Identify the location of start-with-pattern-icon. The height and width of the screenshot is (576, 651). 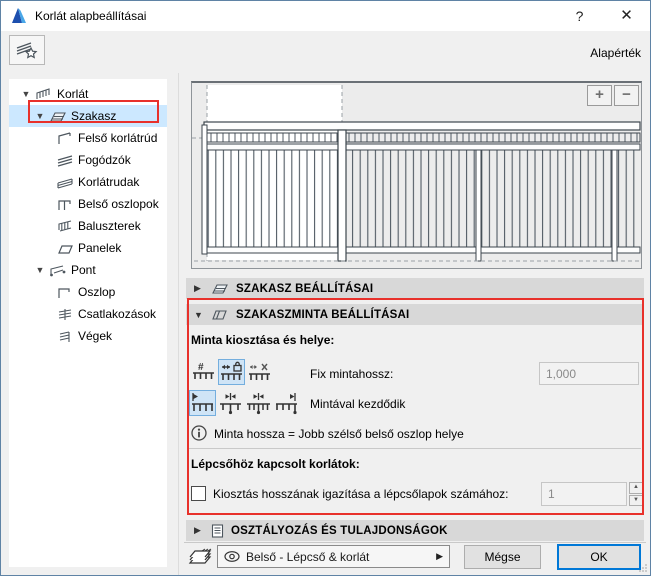
(202, 402).